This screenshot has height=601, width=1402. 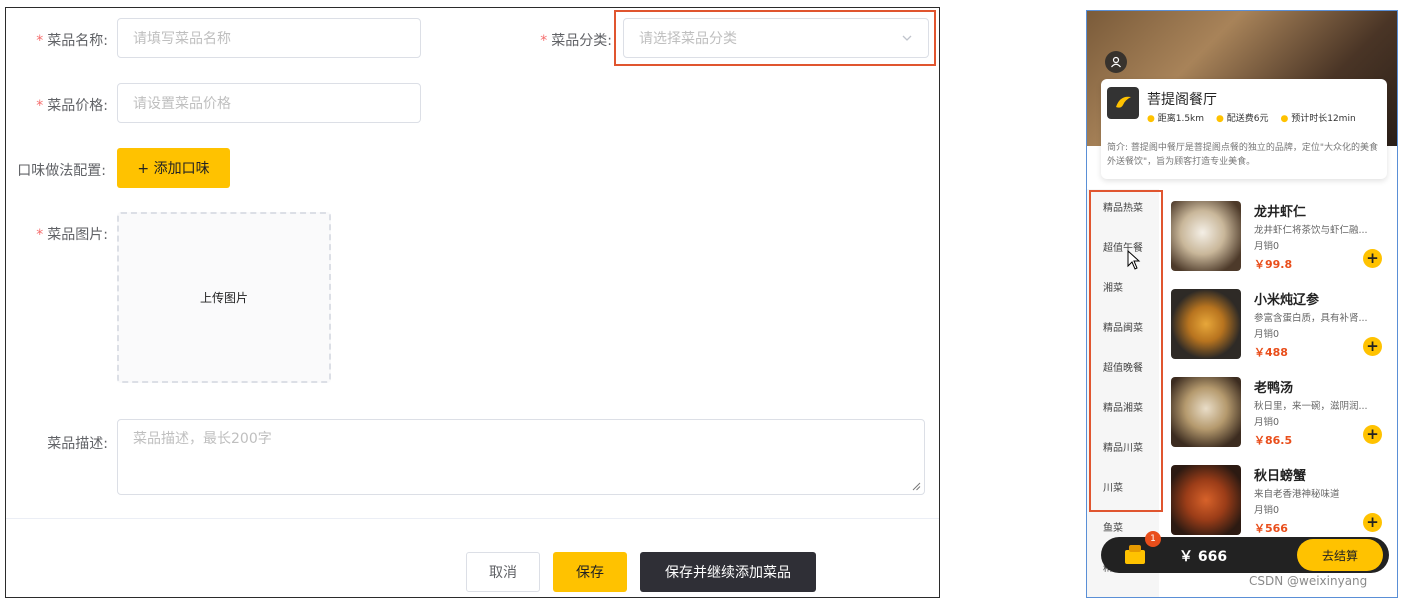 What do you see at coordinates (1340, 555) in the screenshot?
I see `checkout-button: 去结算` at bounding box center [1340, 555].